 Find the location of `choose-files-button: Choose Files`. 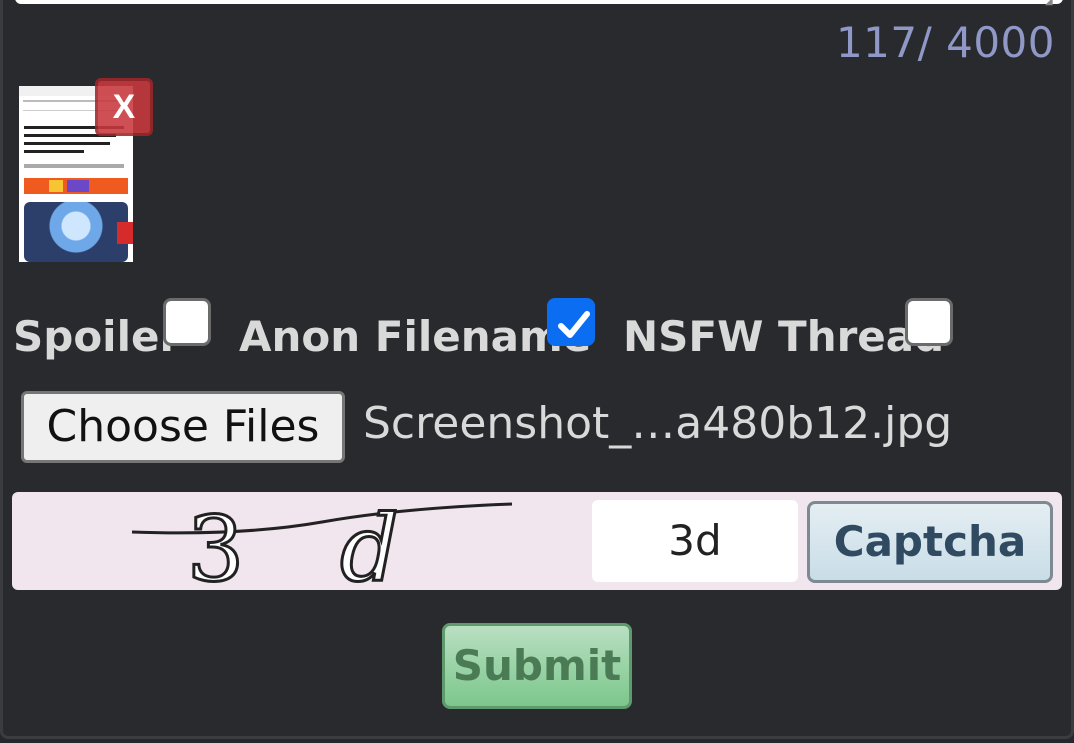

choose-files-button: Choose Files is located at coordinates (183, 427).